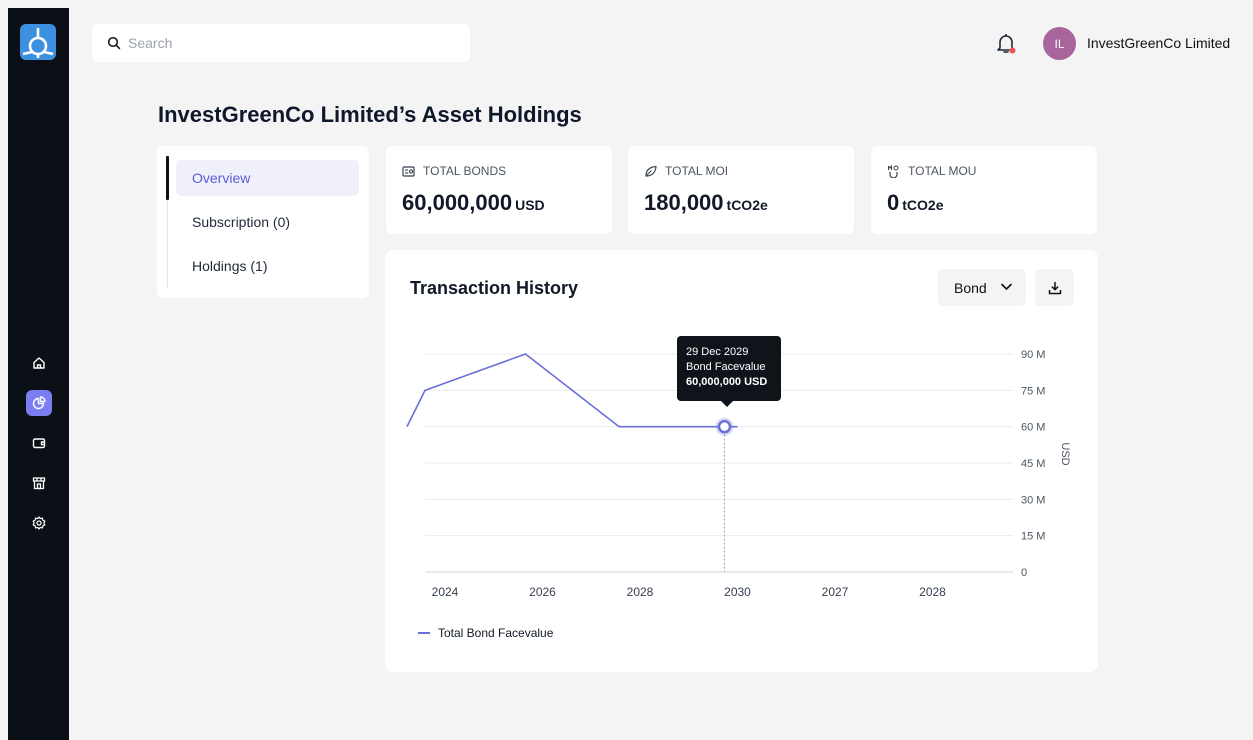  Describe the element at coordinates (267, 222) in the screenshot. I see `tab-subscription: Subscription (0)` at that location.